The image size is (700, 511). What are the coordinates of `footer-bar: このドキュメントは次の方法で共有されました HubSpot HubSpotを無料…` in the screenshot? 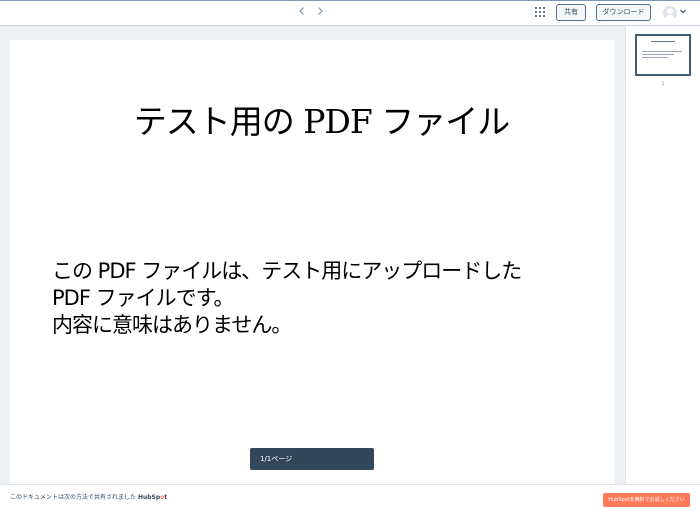 It's located at (350, 497).